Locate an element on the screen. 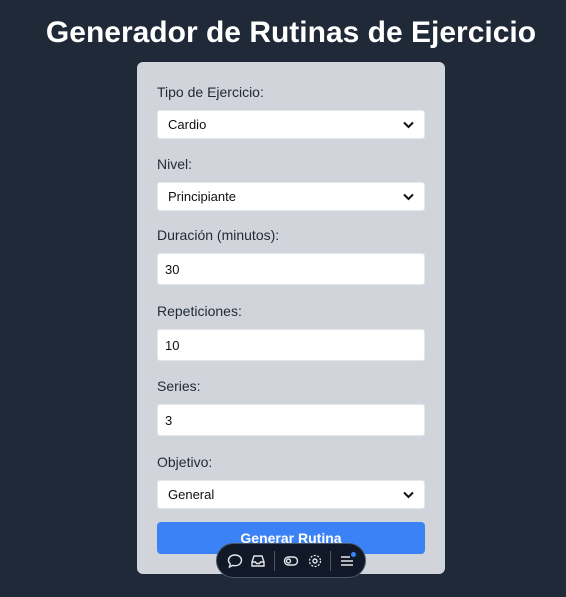 This screenshot has width=566, height=597. series-label: Series: is located at coordinates (179, 386).